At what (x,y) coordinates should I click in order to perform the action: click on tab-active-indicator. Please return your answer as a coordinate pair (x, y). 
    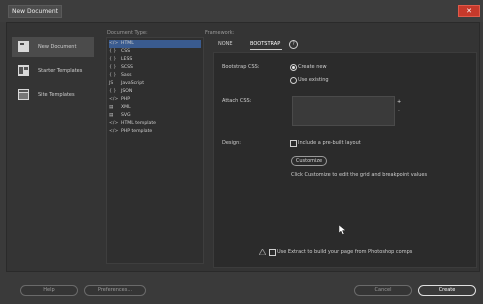
    Looking at the image, I should click on (266, 49).